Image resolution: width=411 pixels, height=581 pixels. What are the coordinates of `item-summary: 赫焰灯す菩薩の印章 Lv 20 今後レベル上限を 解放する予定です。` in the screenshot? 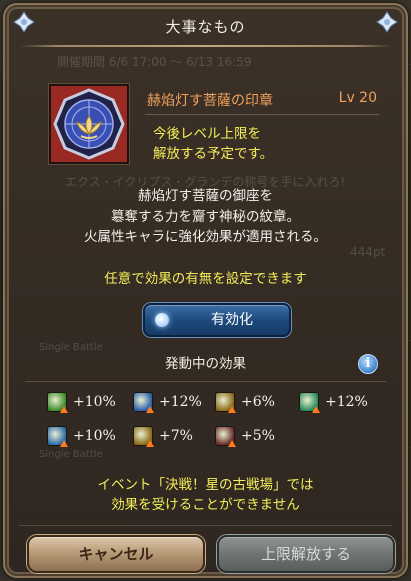 It's located at (214, 127).